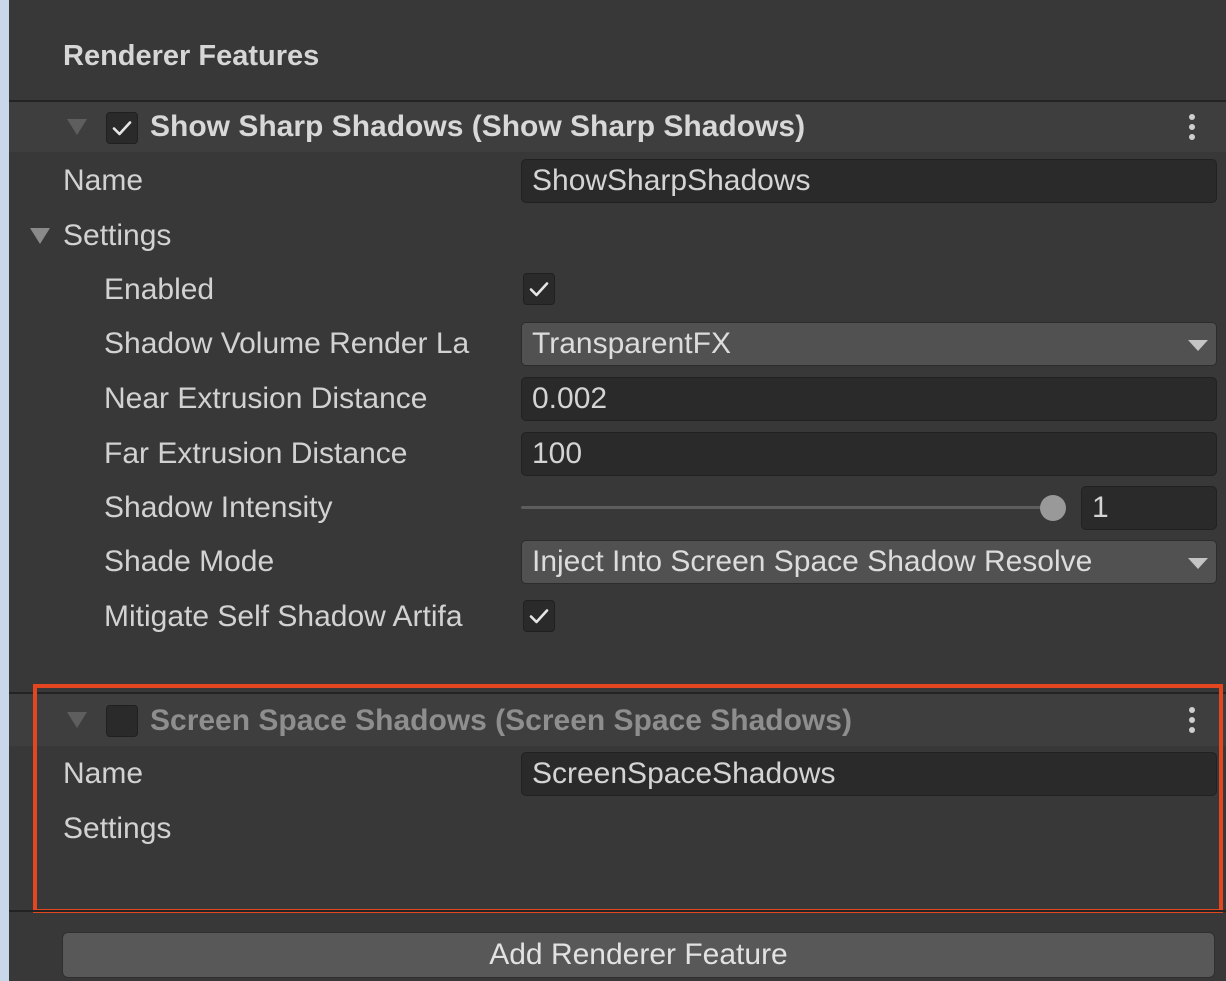 Image resolution: width=1226 pixels, height=981 pixels. I want to click on slider-handle, so click(1053, 508).